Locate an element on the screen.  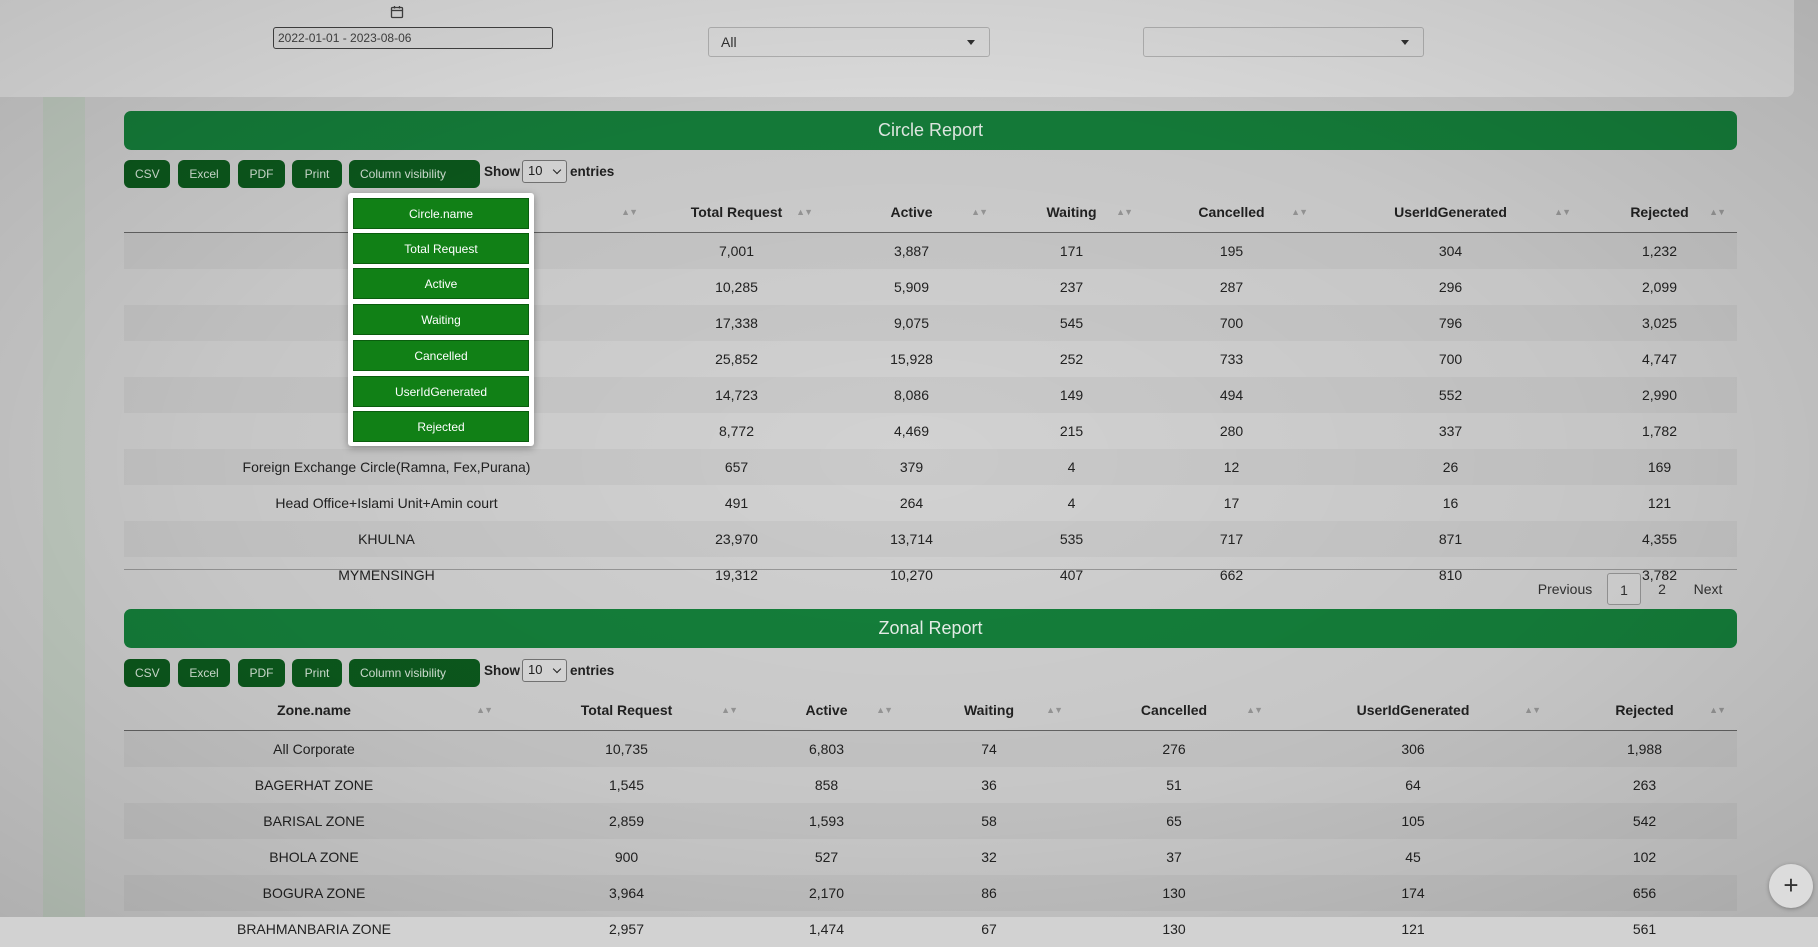
cell-value: 3,025 is located at coordinates (1659, 323).